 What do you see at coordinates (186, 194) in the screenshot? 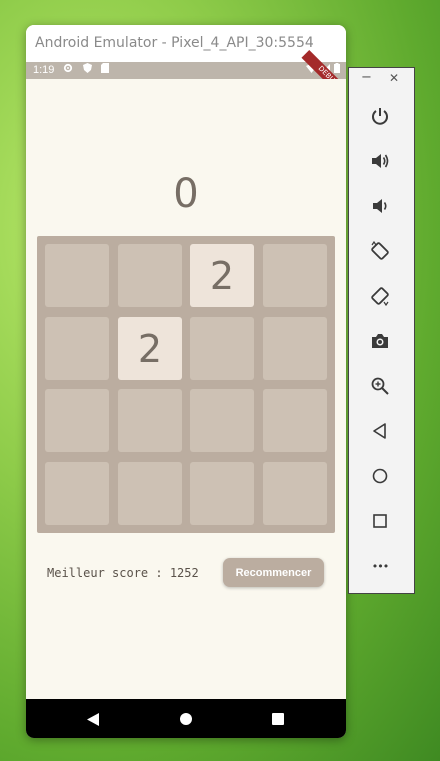
I see `current-score: 0` at bounding box center [186, 194].